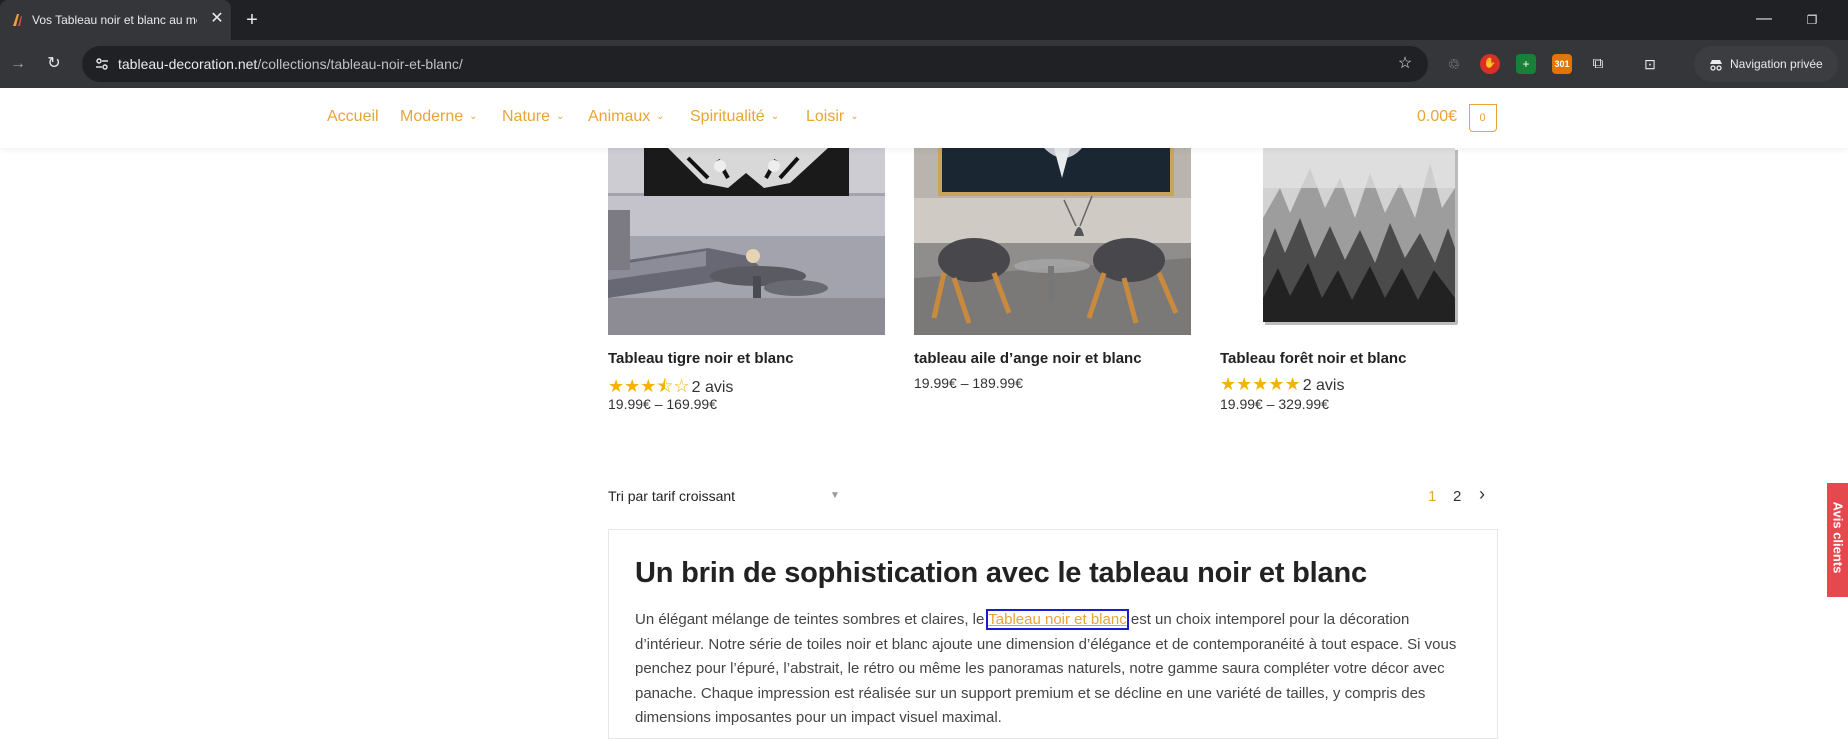 Image resolution: width=1848 pixels, height=739 pixels. What do you see at coordinates (18, 64) in the screenshot?
I see `forward-icon: →` at bounding box center [18, 64].